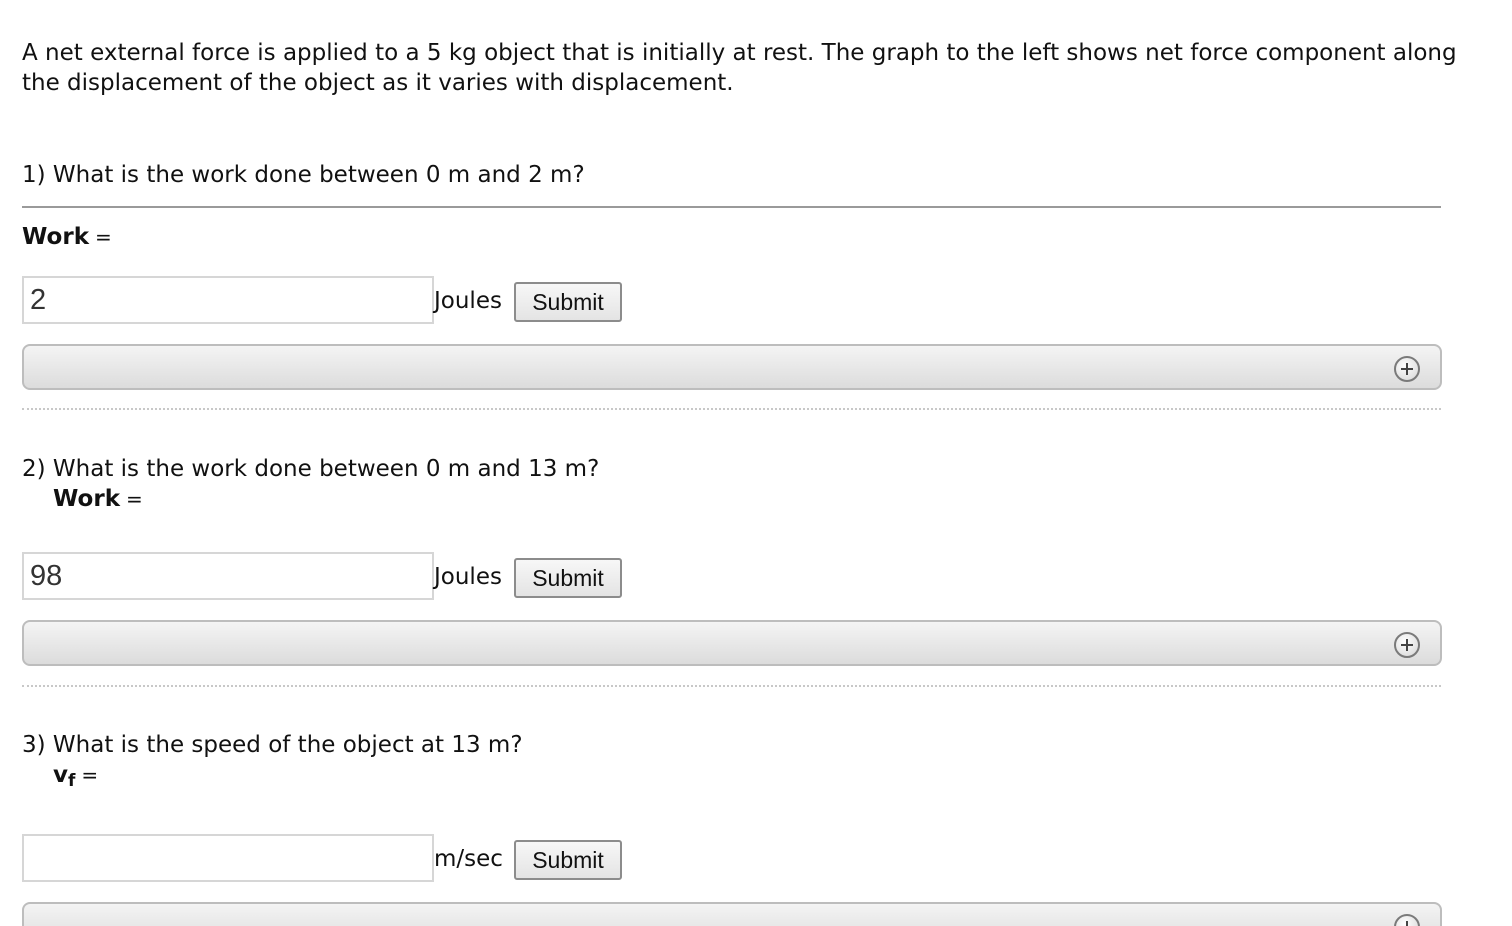 The width and height of the screenshot is (1512, 926). What do you see at coordinates (568, 860) in the screenshot?
I see `question-3-submit-button: Submit` at bounding box center [568, 860].